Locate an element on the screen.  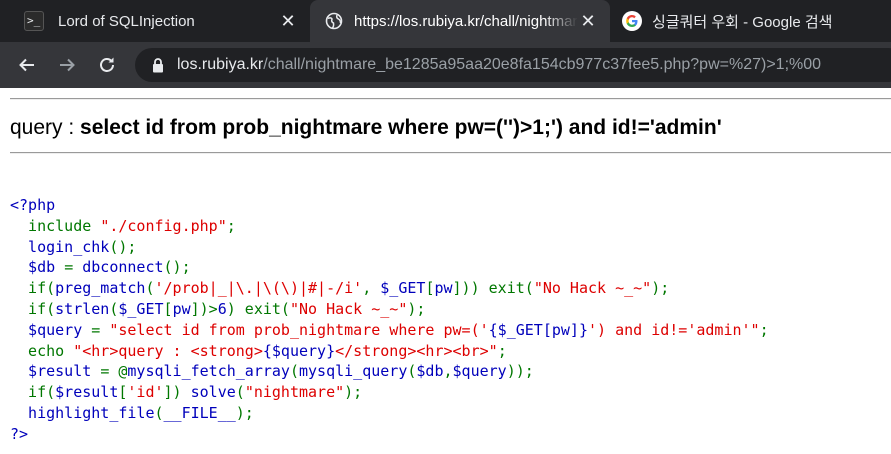
code-token: "nightmare" is located at coordinates (294, 392).